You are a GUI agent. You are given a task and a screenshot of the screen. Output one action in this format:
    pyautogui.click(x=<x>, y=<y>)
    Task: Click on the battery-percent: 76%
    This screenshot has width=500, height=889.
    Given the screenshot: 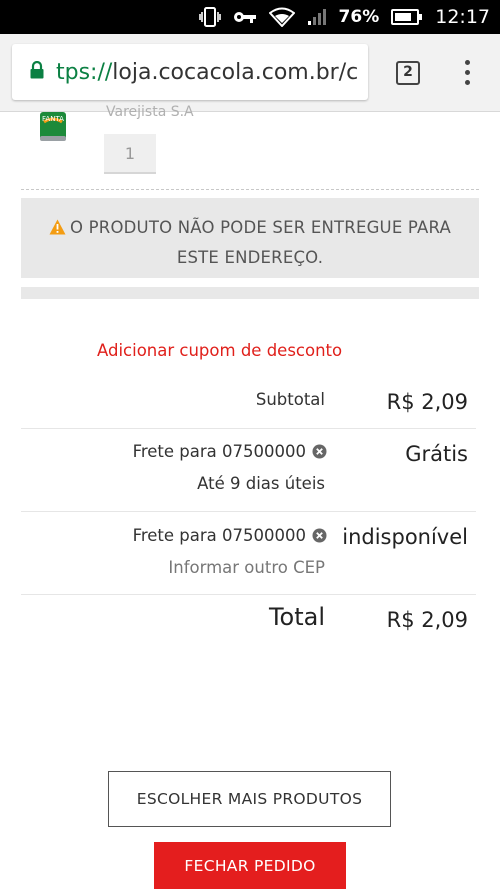 What is the action you would take?
    pyautogui.click(x=359, y=17)
    